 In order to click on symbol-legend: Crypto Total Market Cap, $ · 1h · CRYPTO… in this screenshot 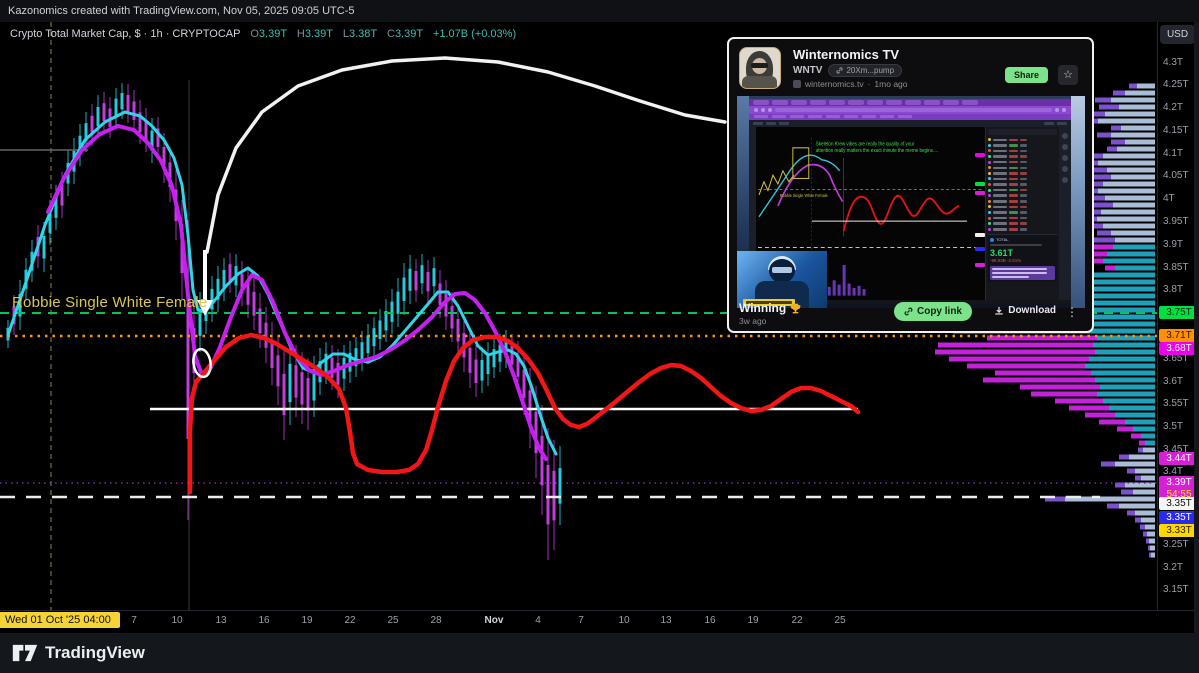, I will do `click(263, 34)`.